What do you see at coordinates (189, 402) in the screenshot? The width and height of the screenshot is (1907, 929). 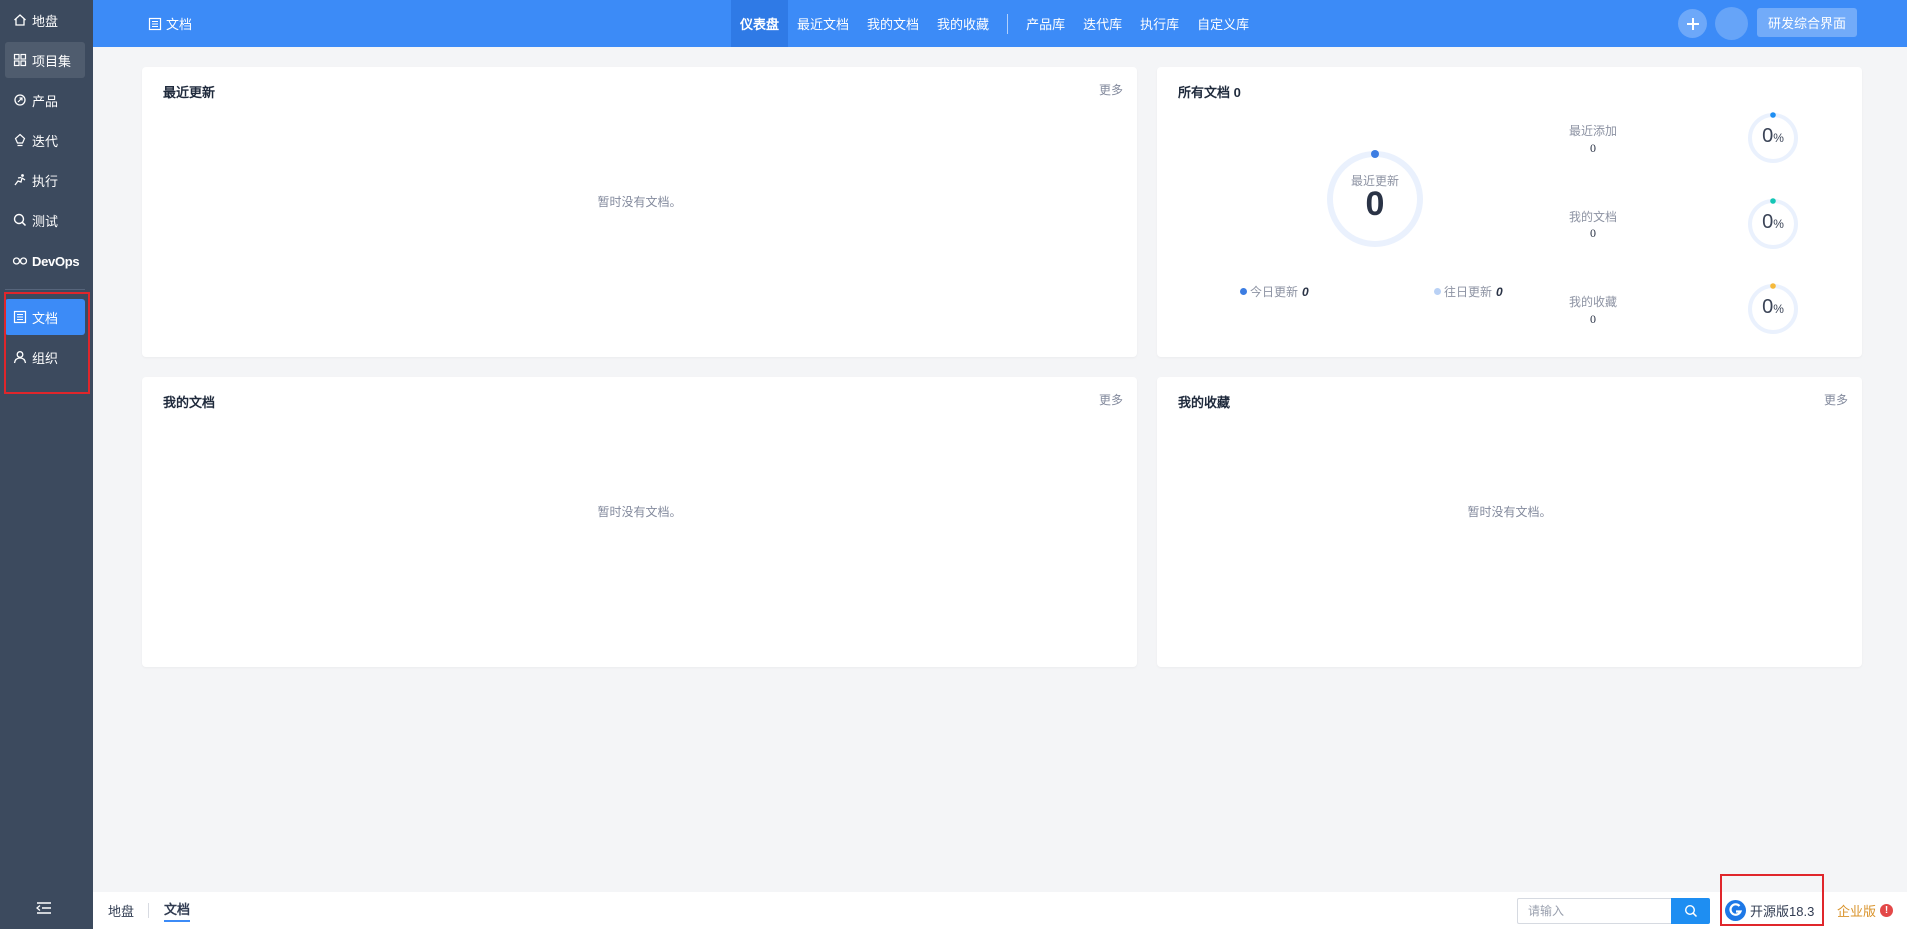 I see `panel-title: 我的文档` at bounding box center [189, 402].